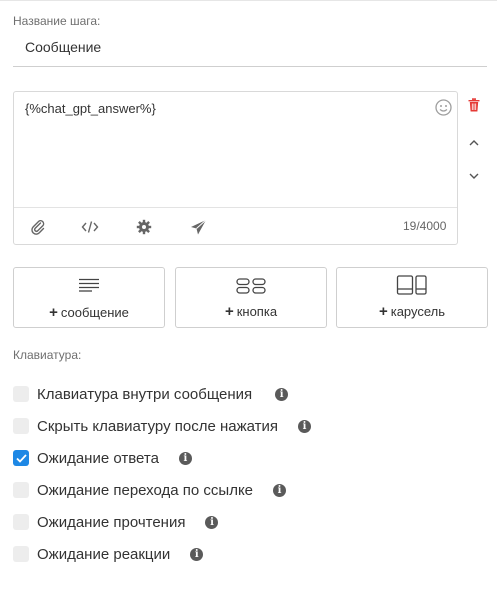 This screenshot has height=612, width=497. What do you see at coordinates (63, 47) in the screenshot?
I see `step-name-value: Сообщение` at bounding box center [63, 47].